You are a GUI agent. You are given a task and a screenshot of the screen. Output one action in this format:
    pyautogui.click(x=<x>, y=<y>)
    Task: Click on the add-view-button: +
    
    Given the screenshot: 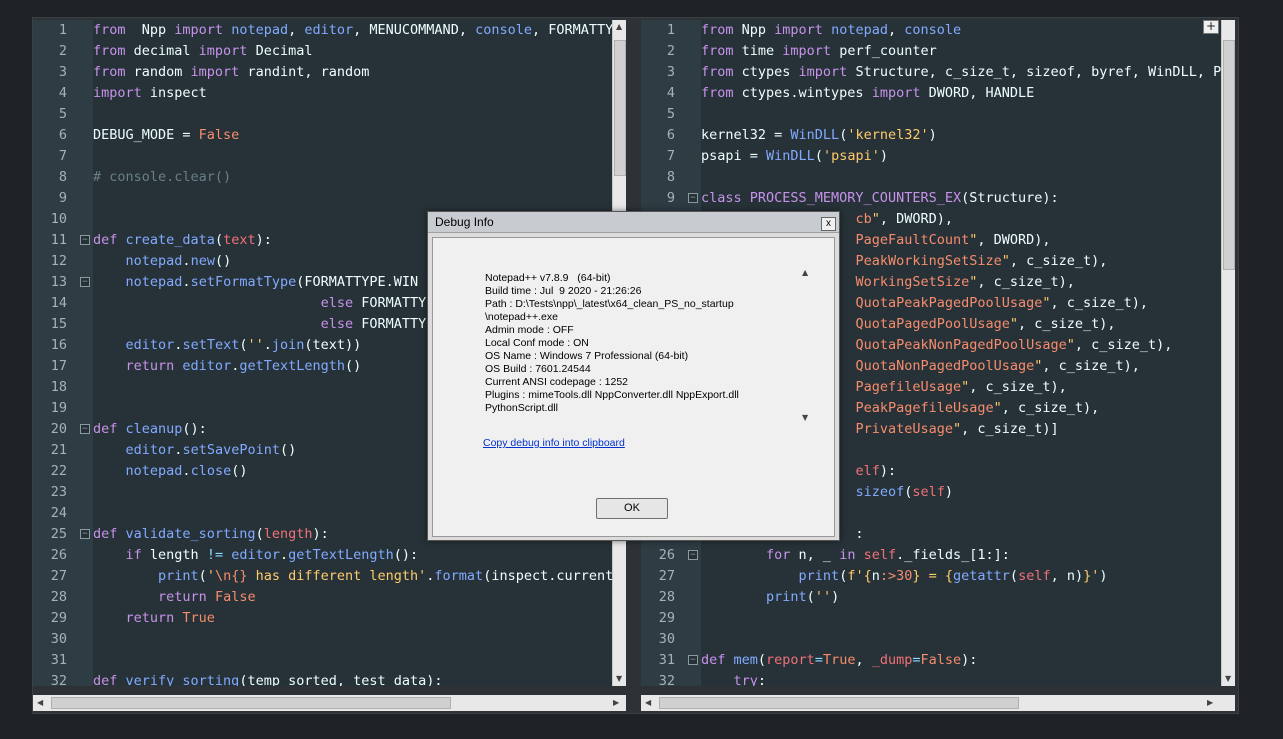 What is the action you would take?
    pyautogui.click(x=1211, y=27)
    